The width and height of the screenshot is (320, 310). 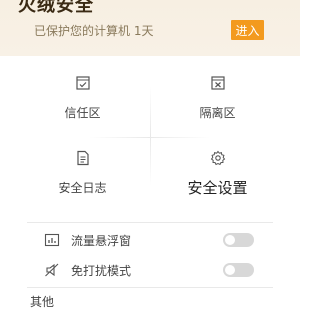 What do you see at coordinates (101, 241) in the screenshot?
I see `traffic-float-label: 流量悬浮窗` at bounding box center [101, 241].